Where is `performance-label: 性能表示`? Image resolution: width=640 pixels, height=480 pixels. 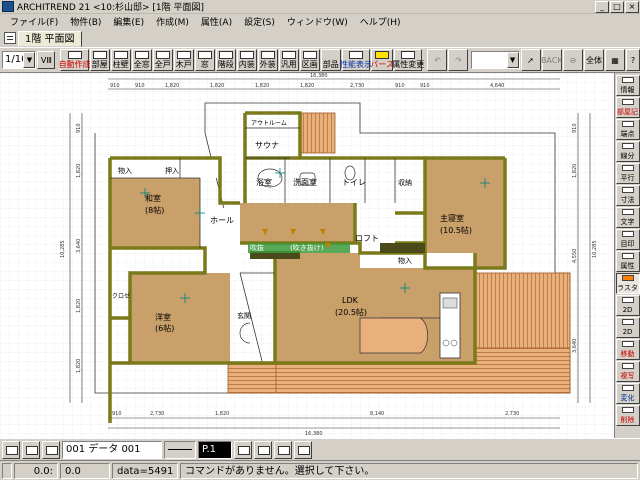
performance-label: 性能表示 is located at coordinates (355, 64).